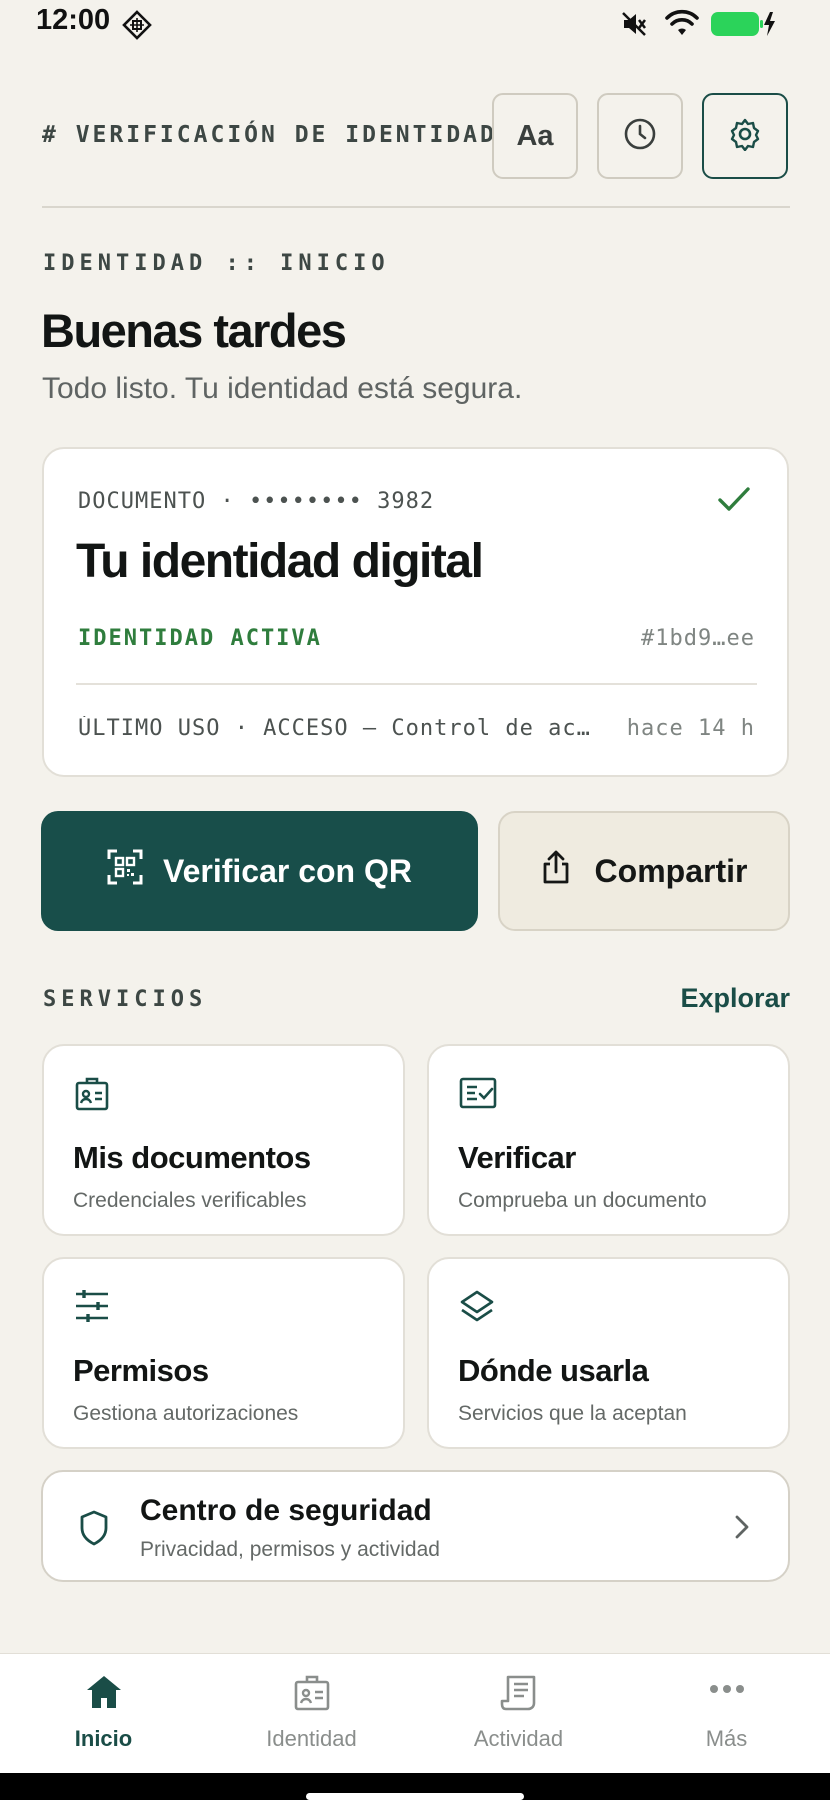  I want to click on nav-label: Inicio, so click(103, 1738).